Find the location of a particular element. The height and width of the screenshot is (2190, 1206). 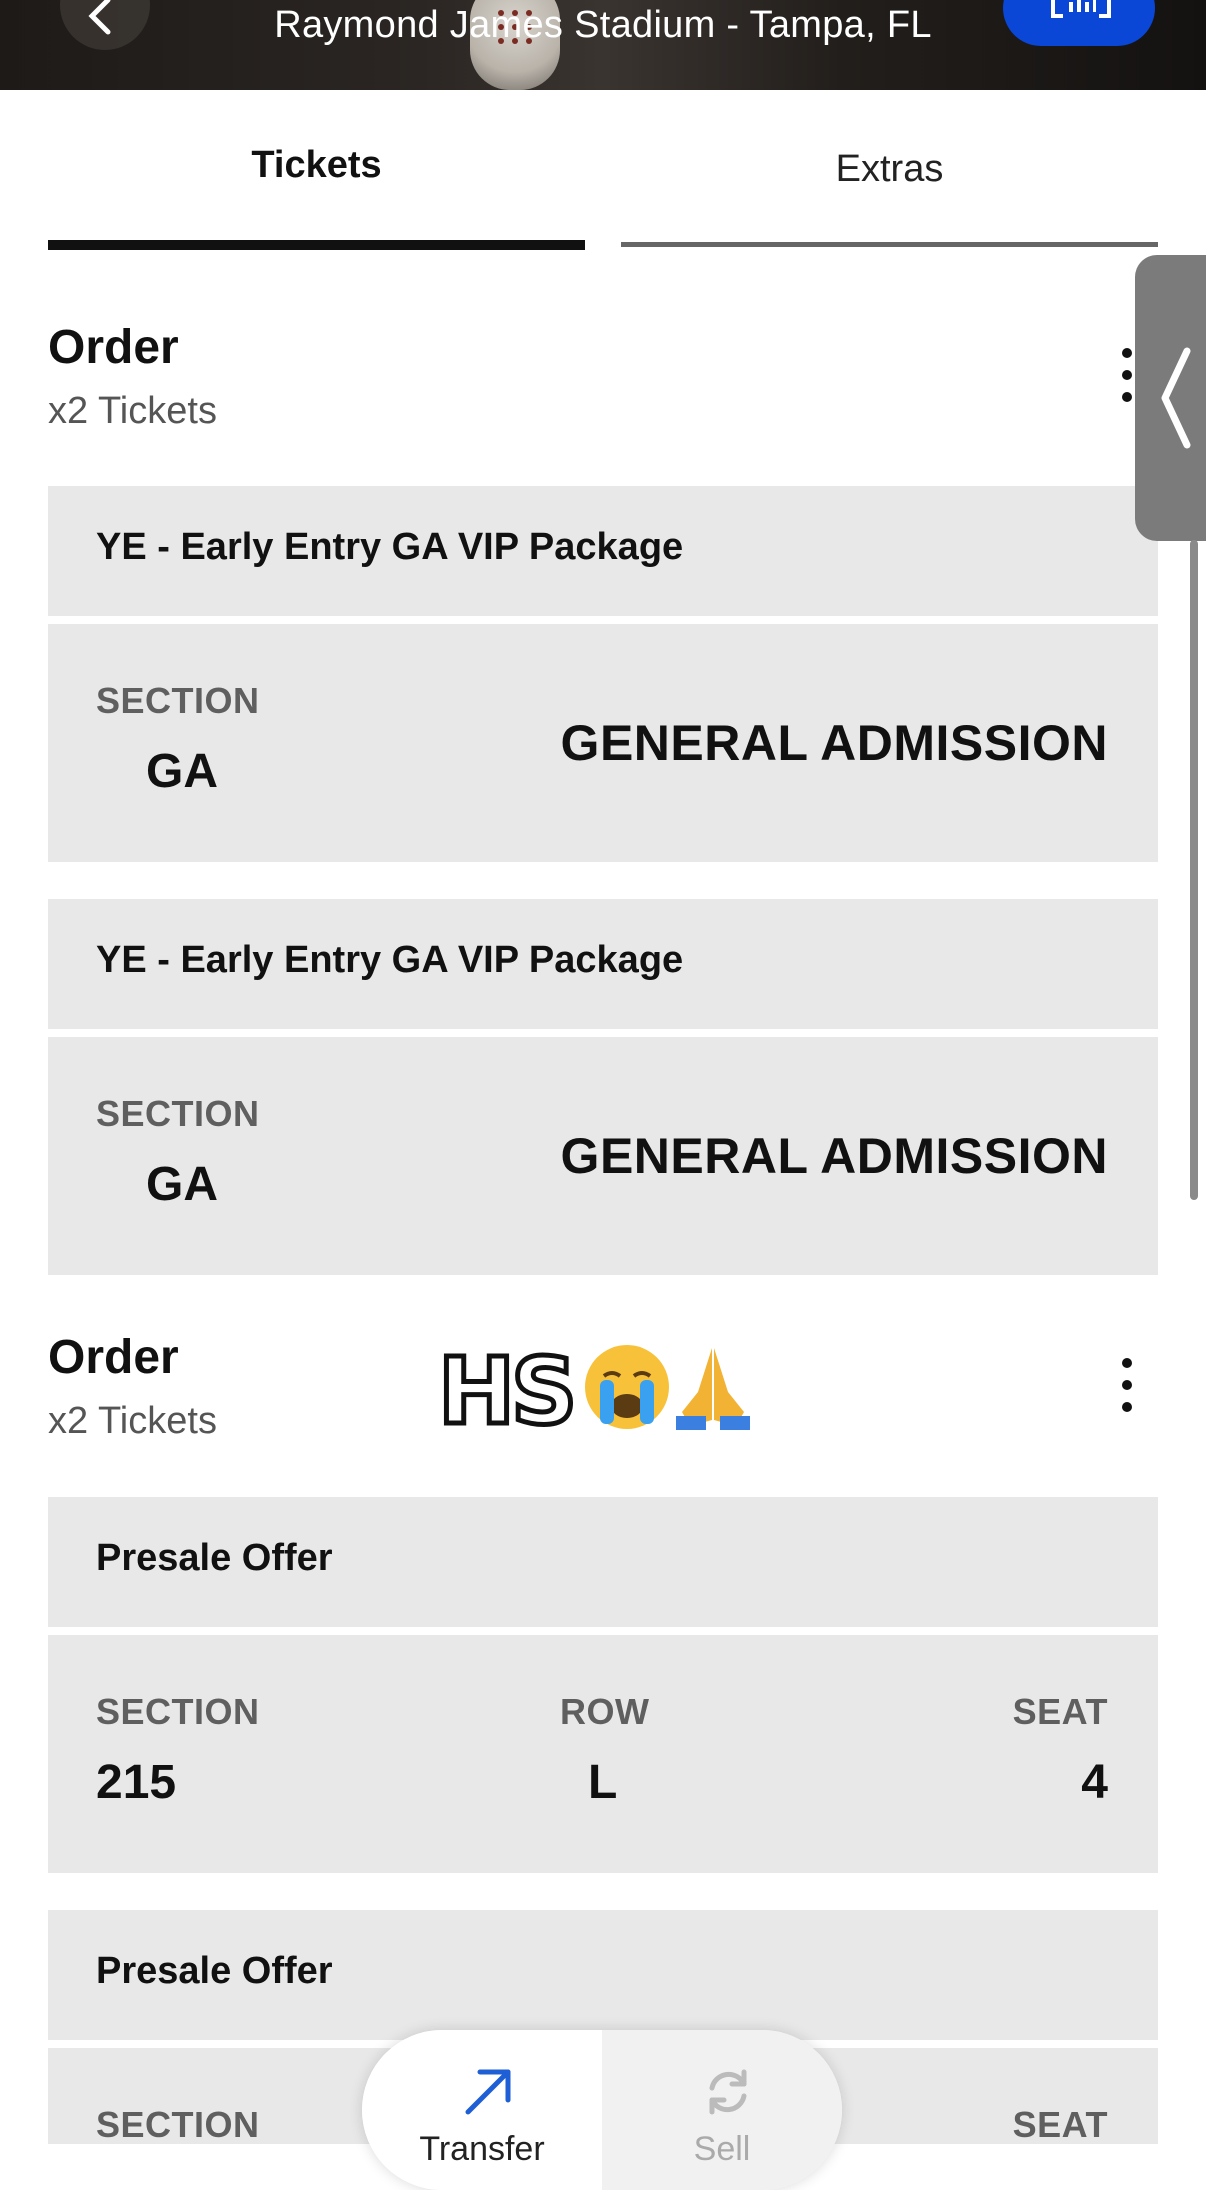

transfer-label: Transfer is located at coordinates (482, 2149).